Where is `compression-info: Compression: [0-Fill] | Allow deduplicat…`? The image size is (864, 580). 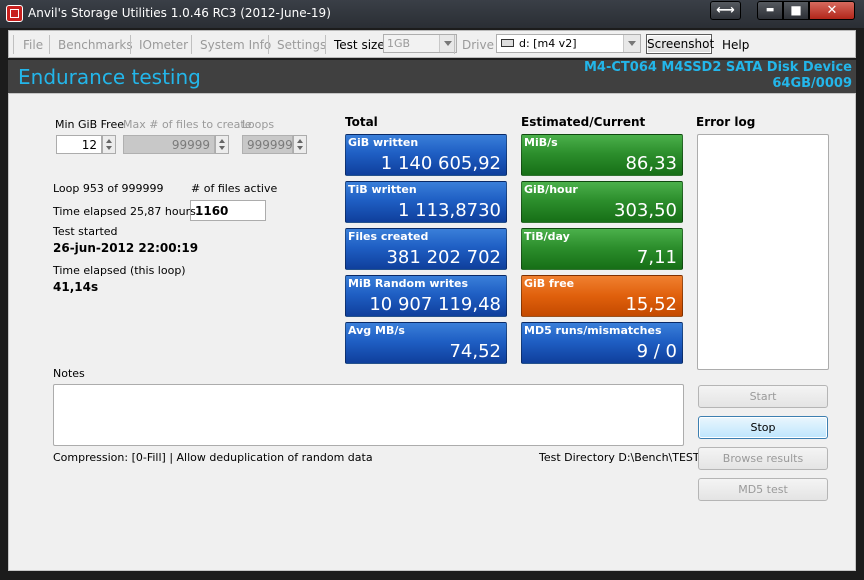 compression-info: Compression: [0-Fill] | Allow deduplicat… is located at coordinates (213, 457).